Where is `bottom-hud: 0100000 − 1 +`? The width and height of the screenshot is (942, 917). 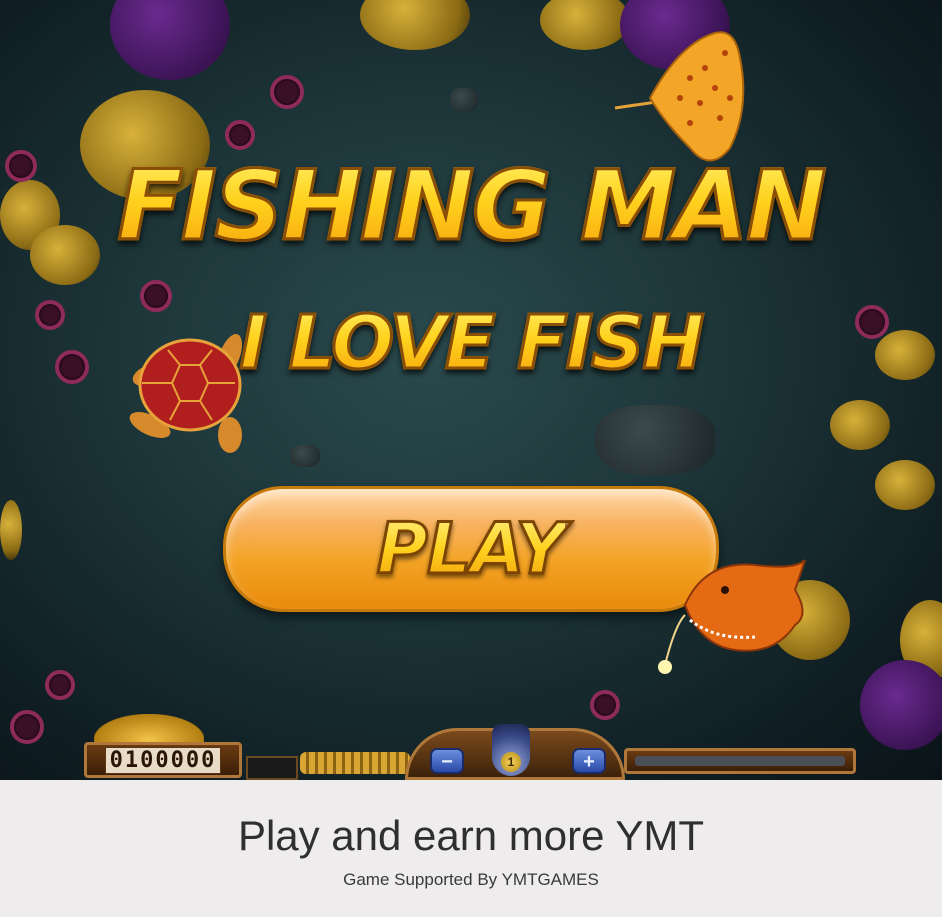 bottom-hud: 0100000 − 1 + is located at coordinates (471, 747).